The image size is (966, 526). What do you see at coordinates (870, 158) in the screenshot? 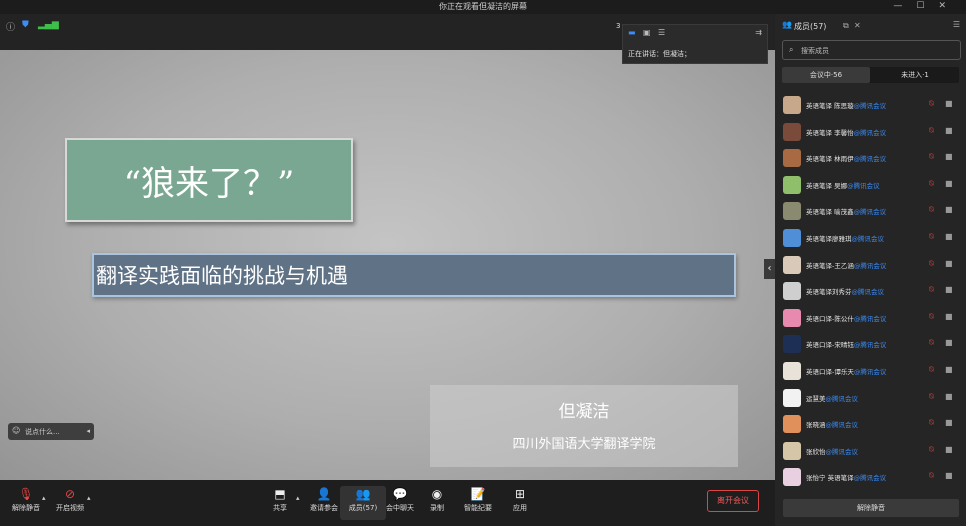
I see `list-item: 英语笔译 林雨伊@腾讯会议 ⍉ ■` at bounding box center [870, 158].